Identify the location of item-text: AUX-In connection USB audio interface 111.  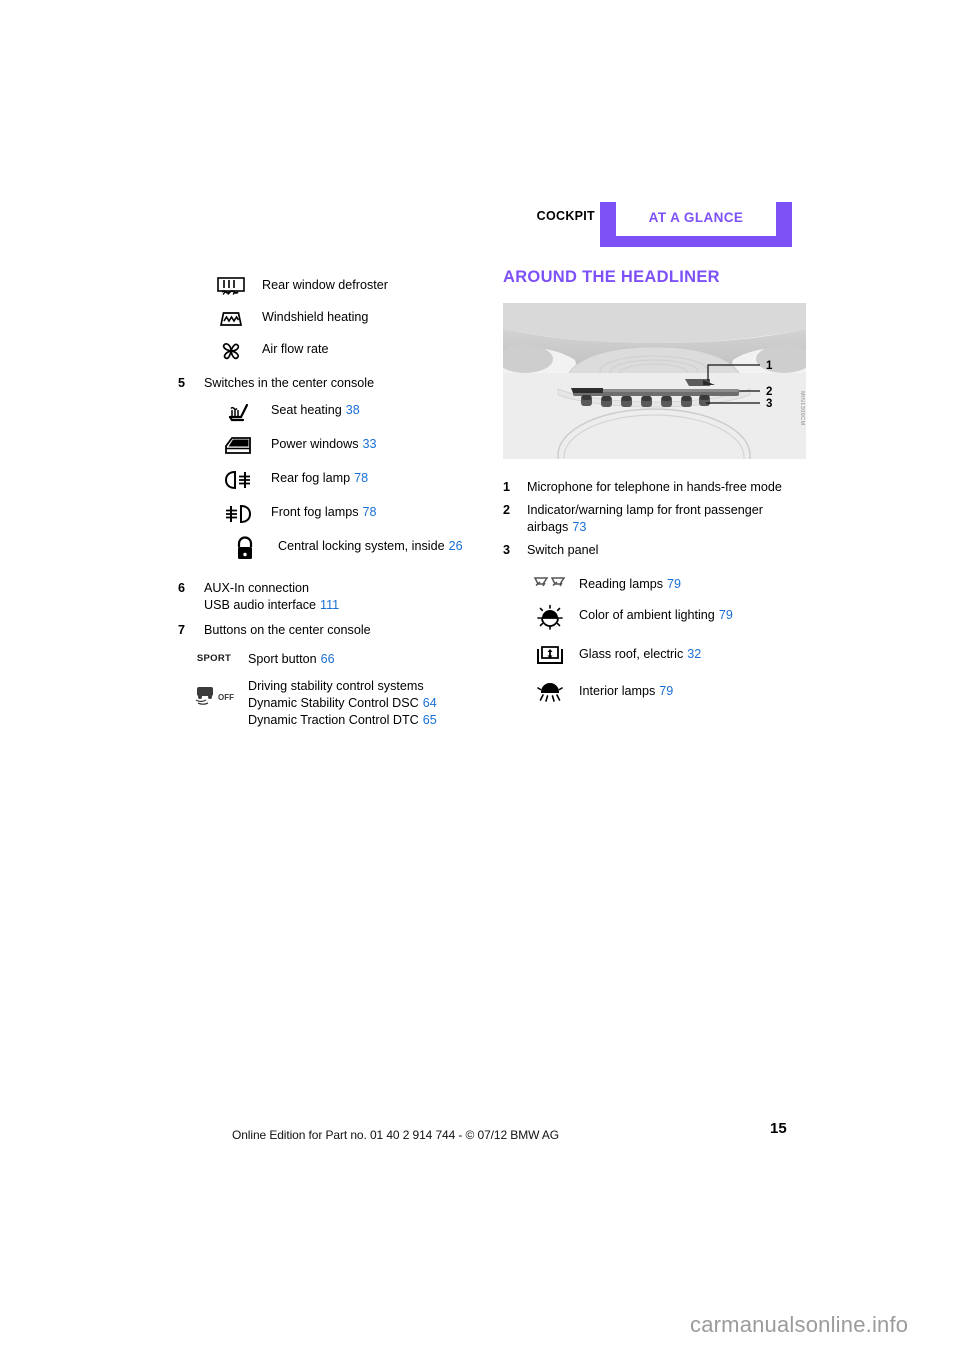
(341, 597).